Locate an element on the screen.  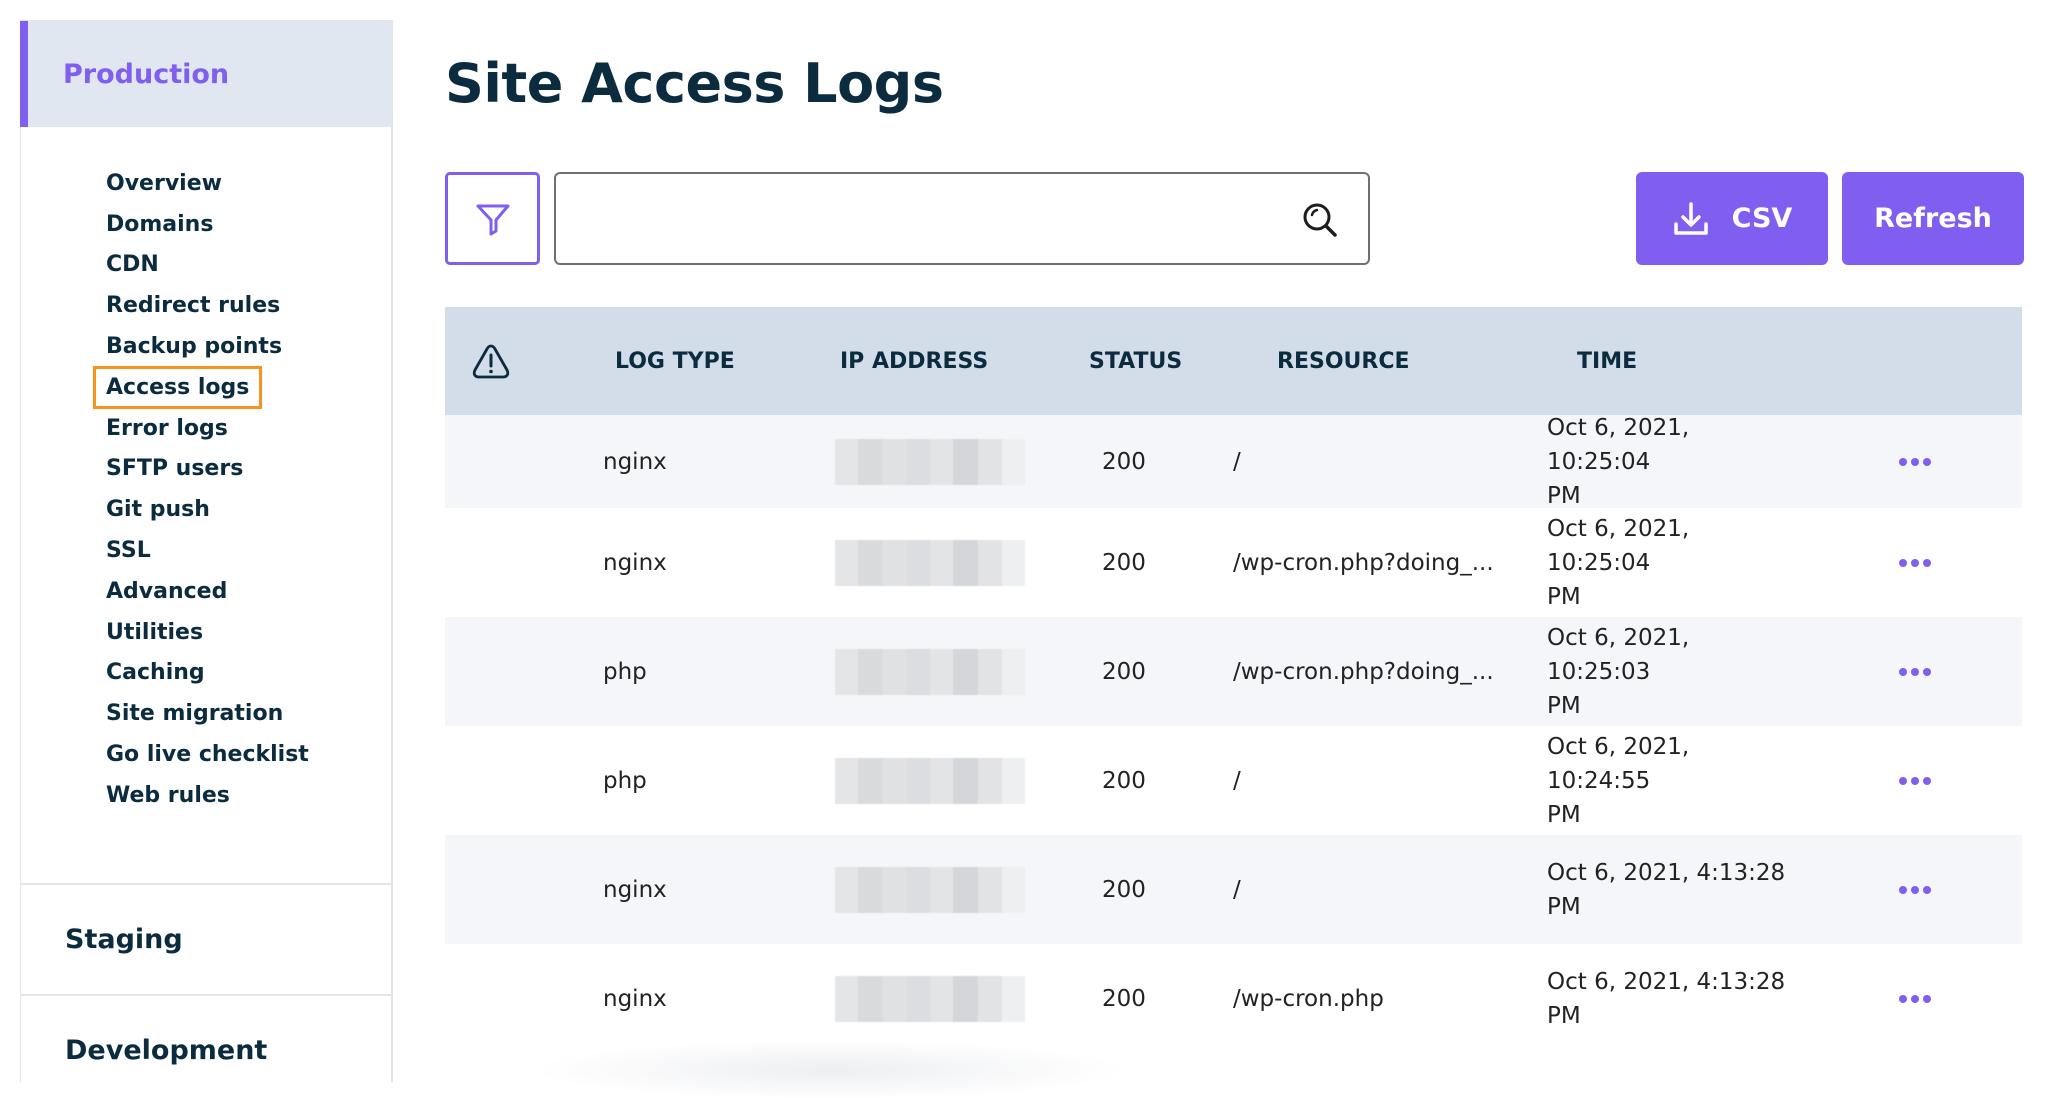
sidebar-item-label: Site migration is located at coordinates (194, 713).